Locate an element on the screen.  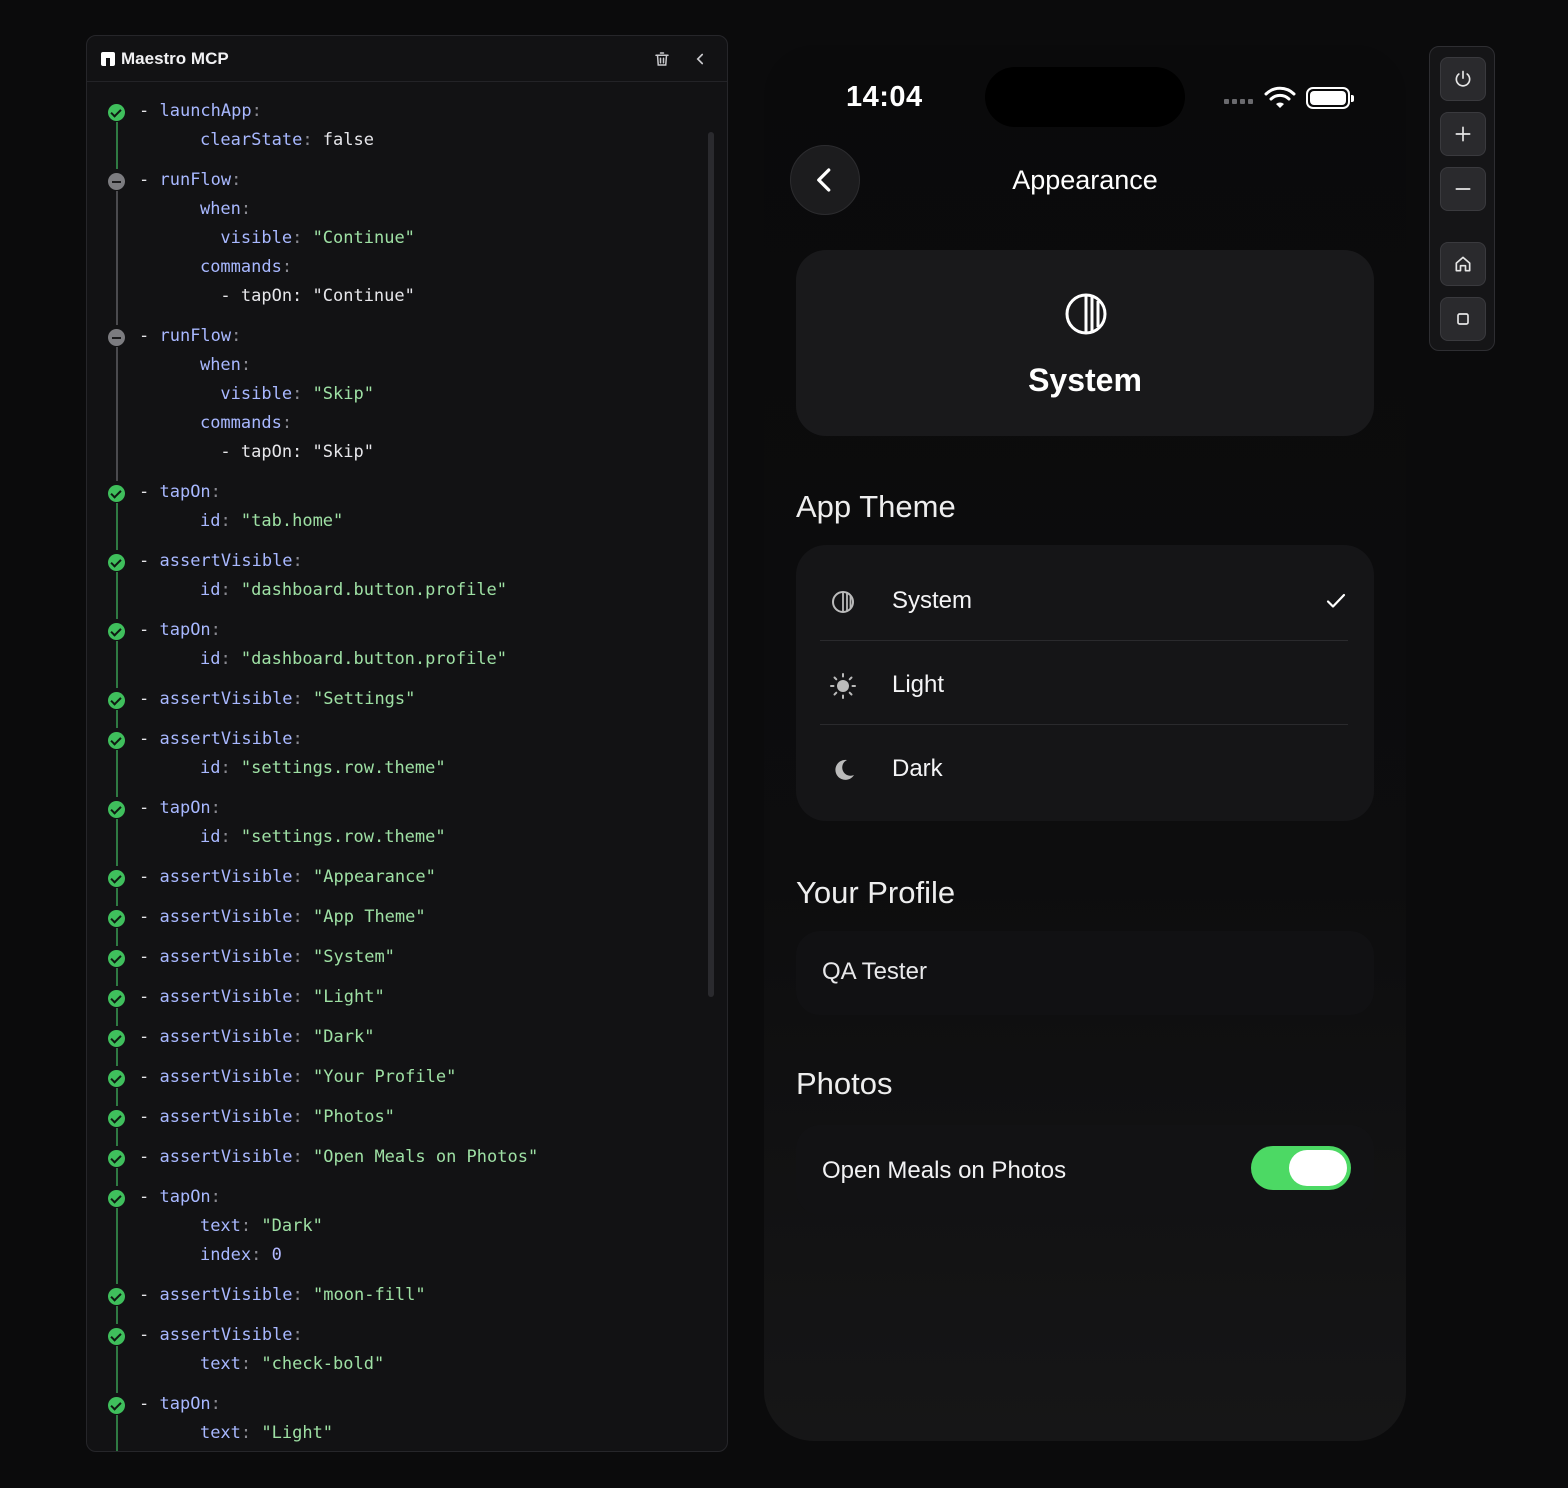
scrollbar is located at coordinates (711, 564).